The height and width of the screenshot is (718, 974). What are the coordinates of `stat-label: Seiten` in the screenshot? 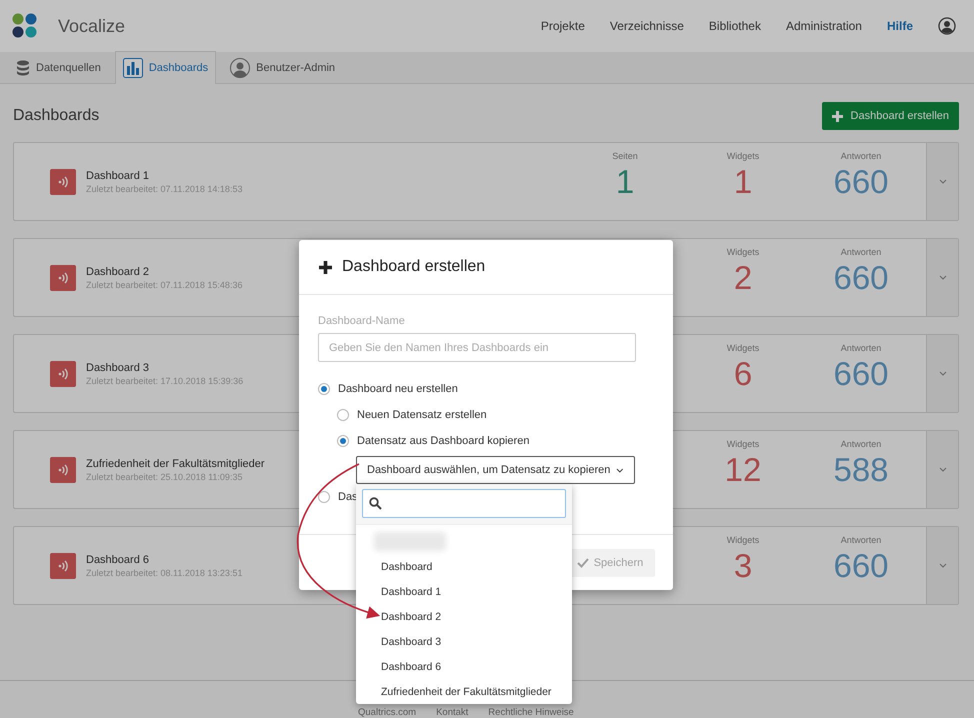 It's located at (625, 156).